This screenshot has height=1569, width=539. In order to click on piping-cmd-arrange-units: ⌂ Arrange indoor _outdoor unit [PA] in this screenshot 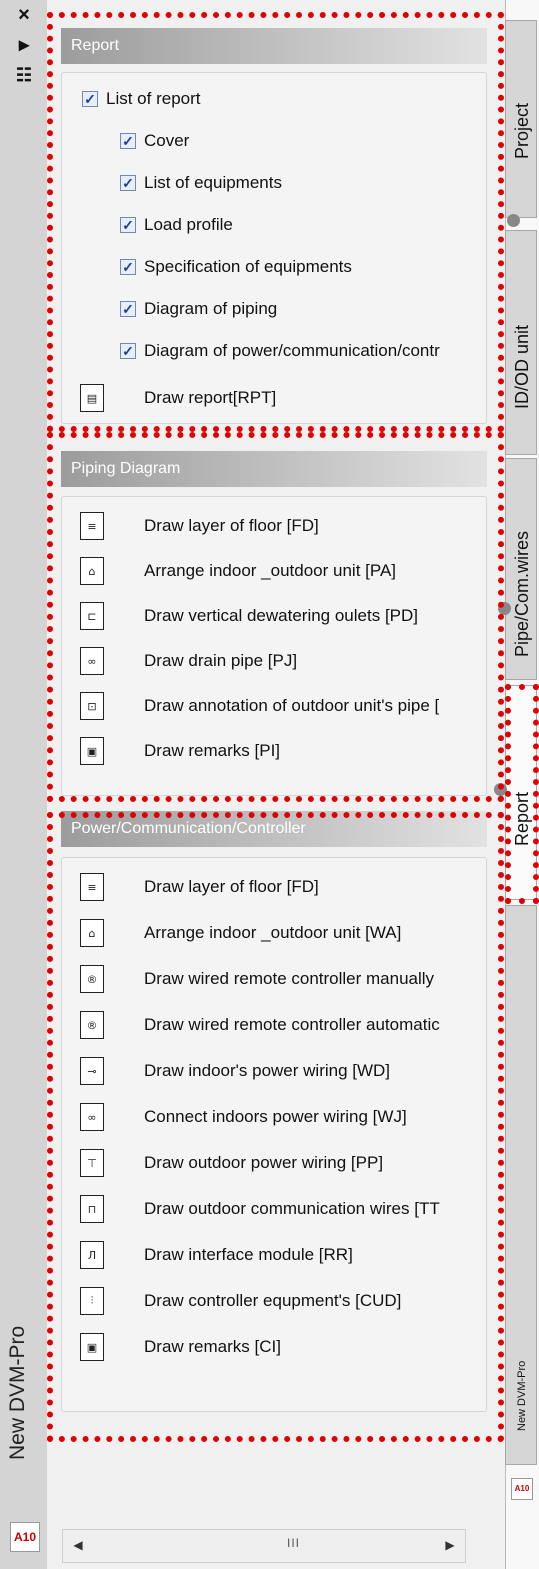, I will do `click(280, 571)`.